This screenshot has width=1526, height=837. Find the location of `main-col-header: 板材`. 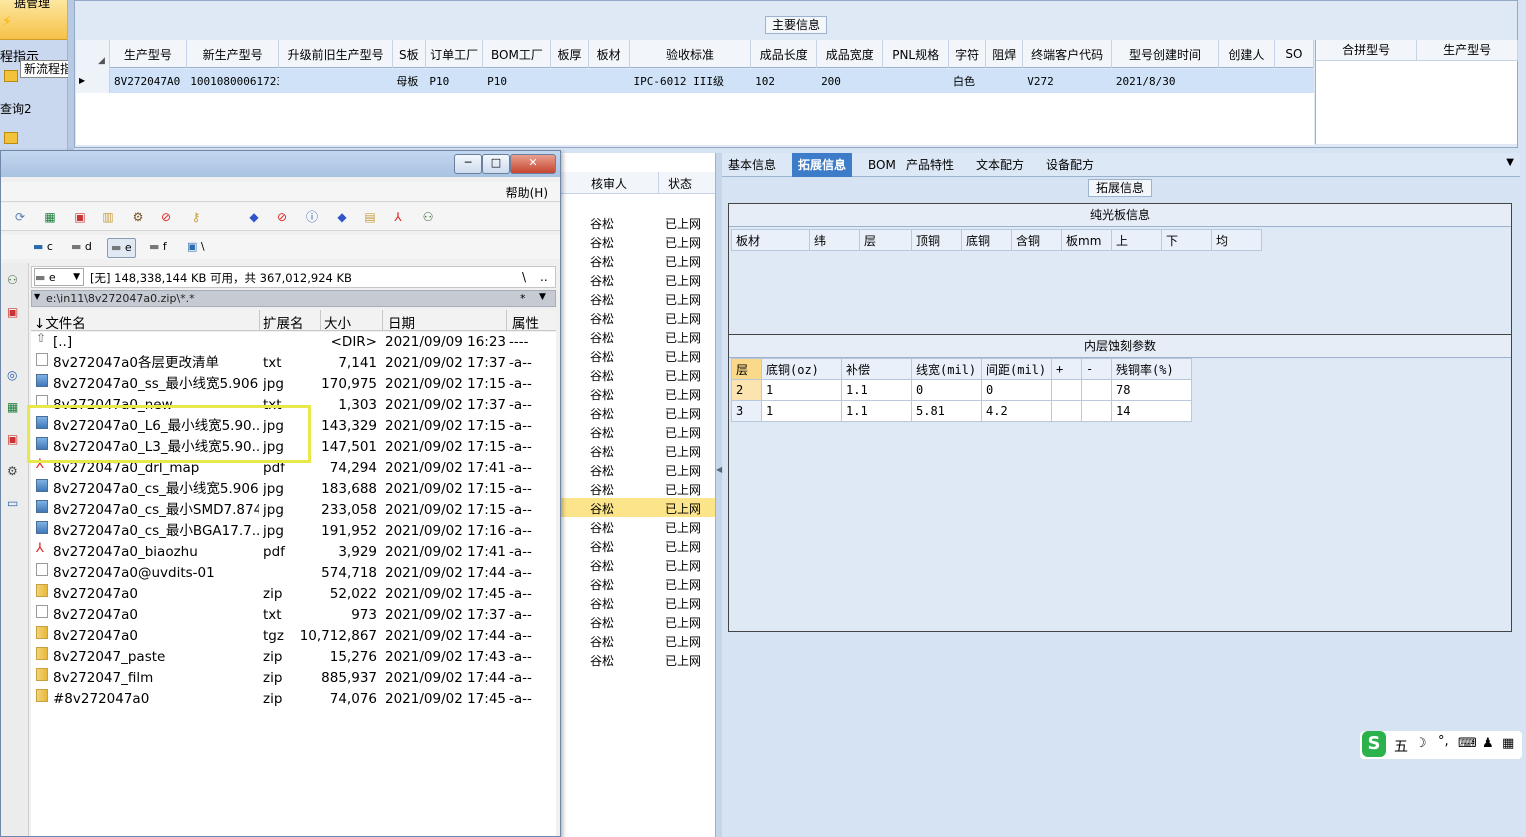

main-col-header: 板材 is located at coordinates (609, 54).